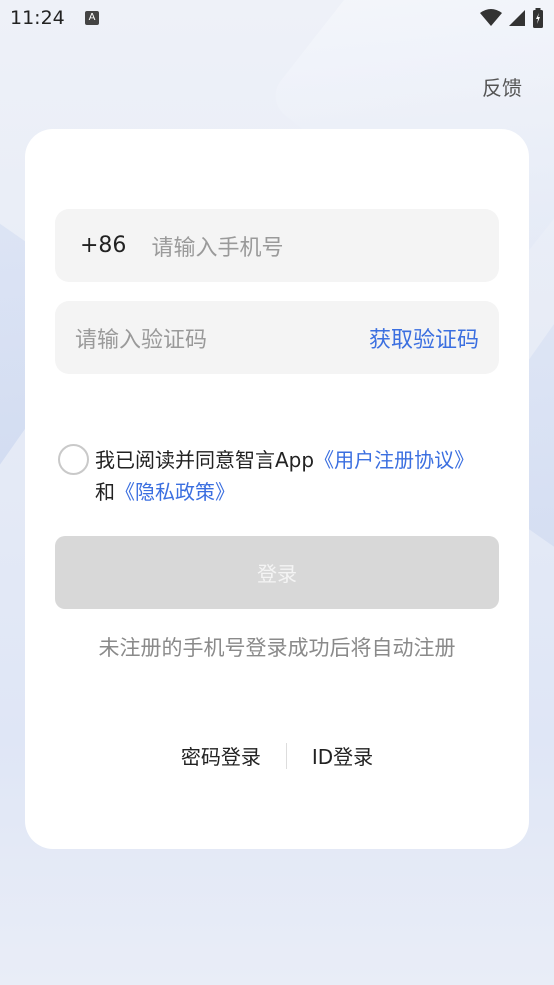 The image size is (554, 985). Describe the element at coordinates (105, 492) in the screenshot. I see `agreement-and: 和` at that location.